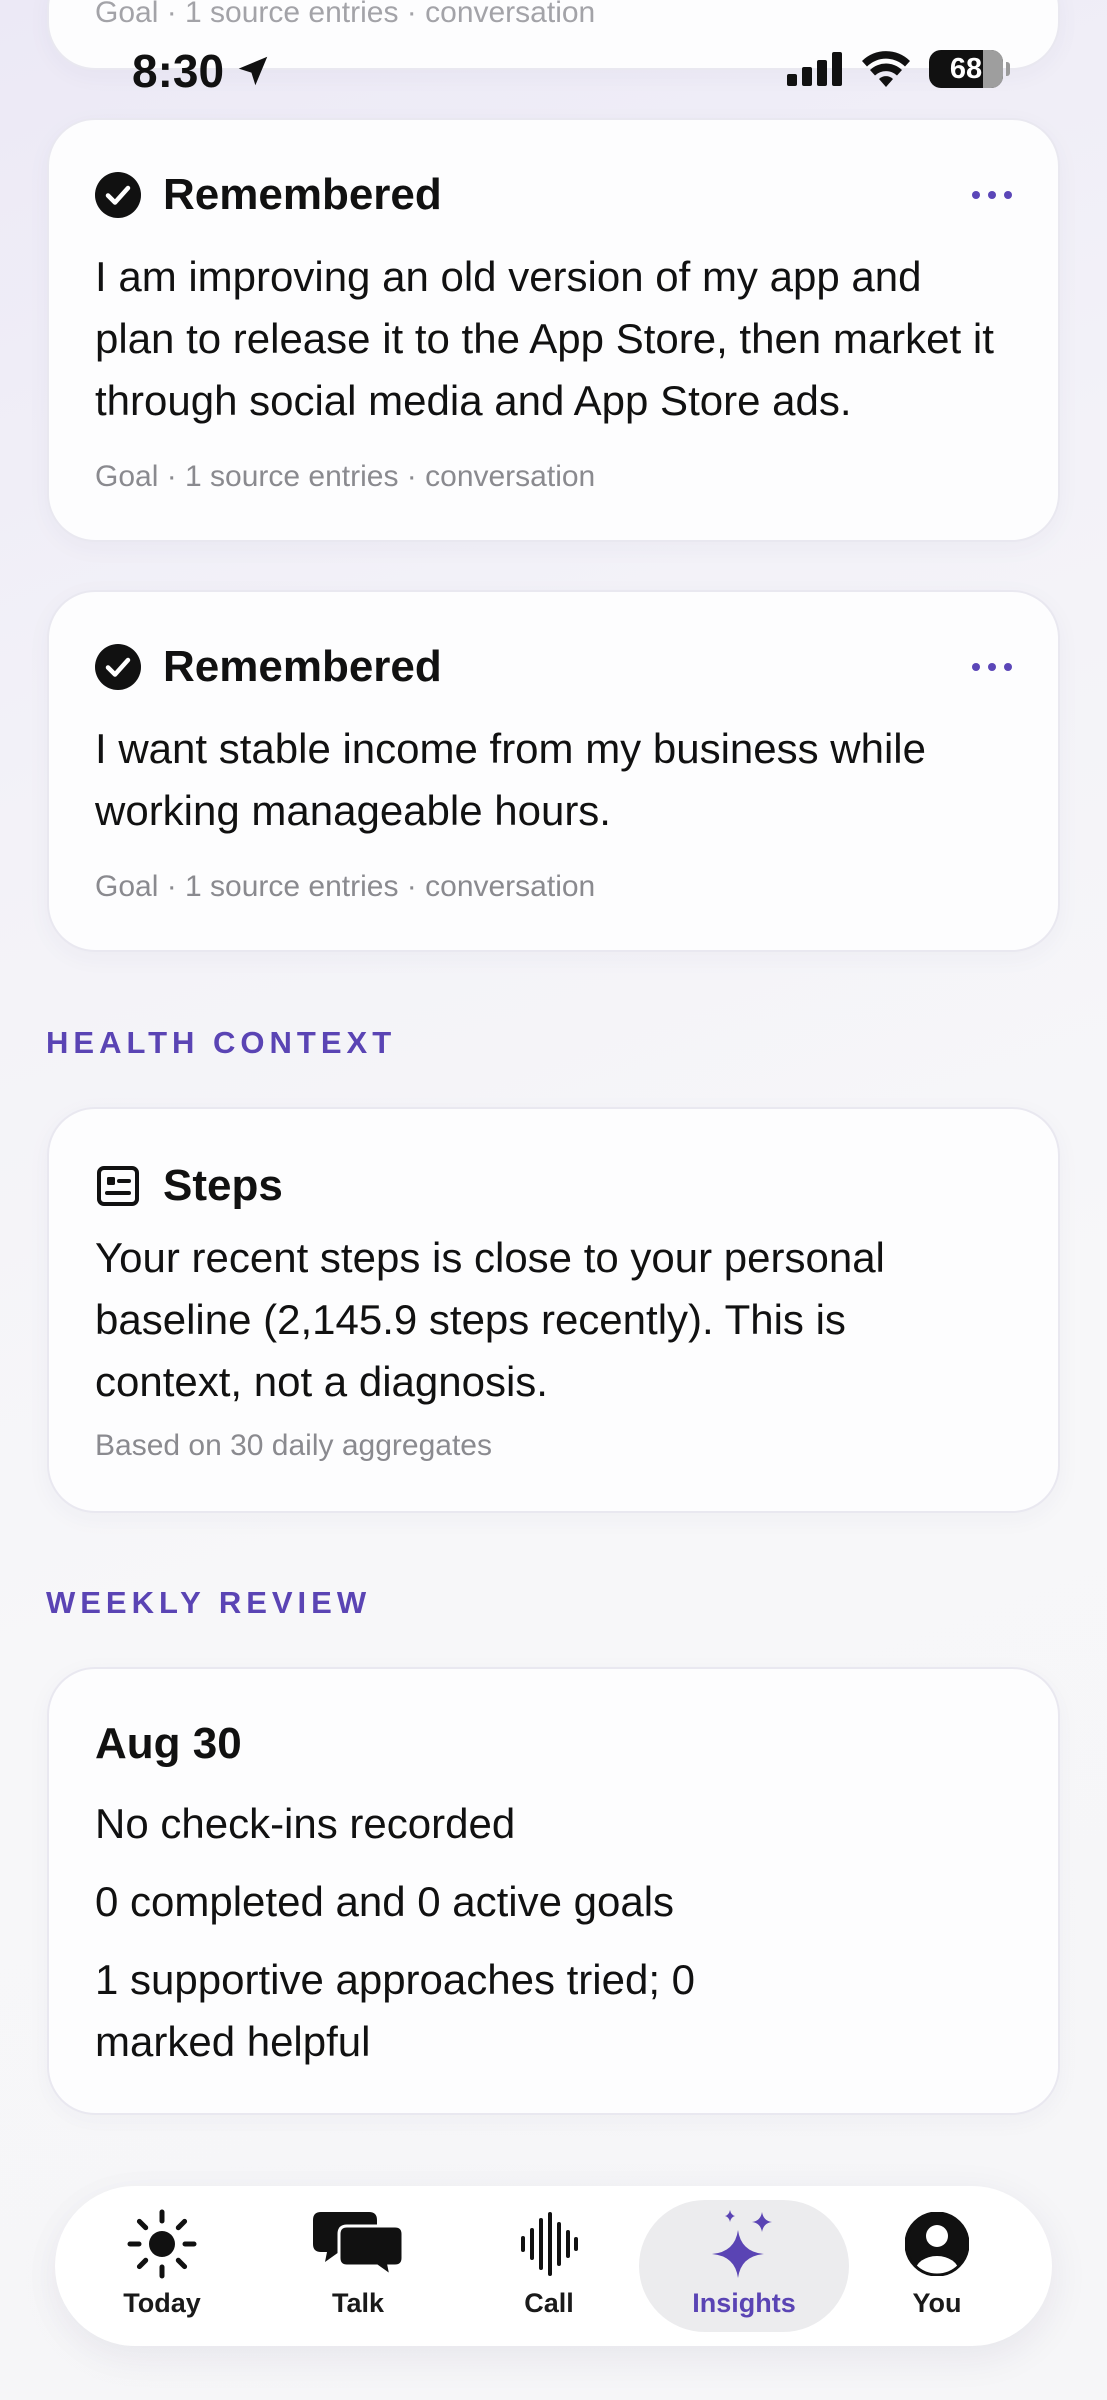 The image size is (1107, 2400). I want to click on status-time: 8:30, so click(202, 71).